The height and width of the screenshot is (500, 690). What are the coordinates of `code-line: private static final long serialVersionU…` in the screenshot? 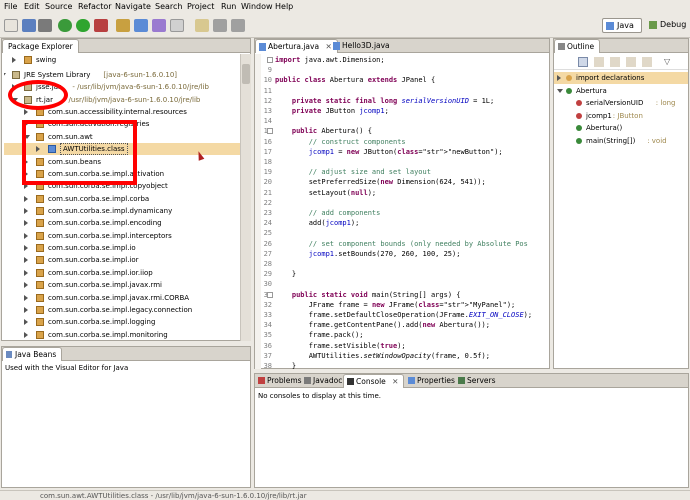 It's located at (384, 101).